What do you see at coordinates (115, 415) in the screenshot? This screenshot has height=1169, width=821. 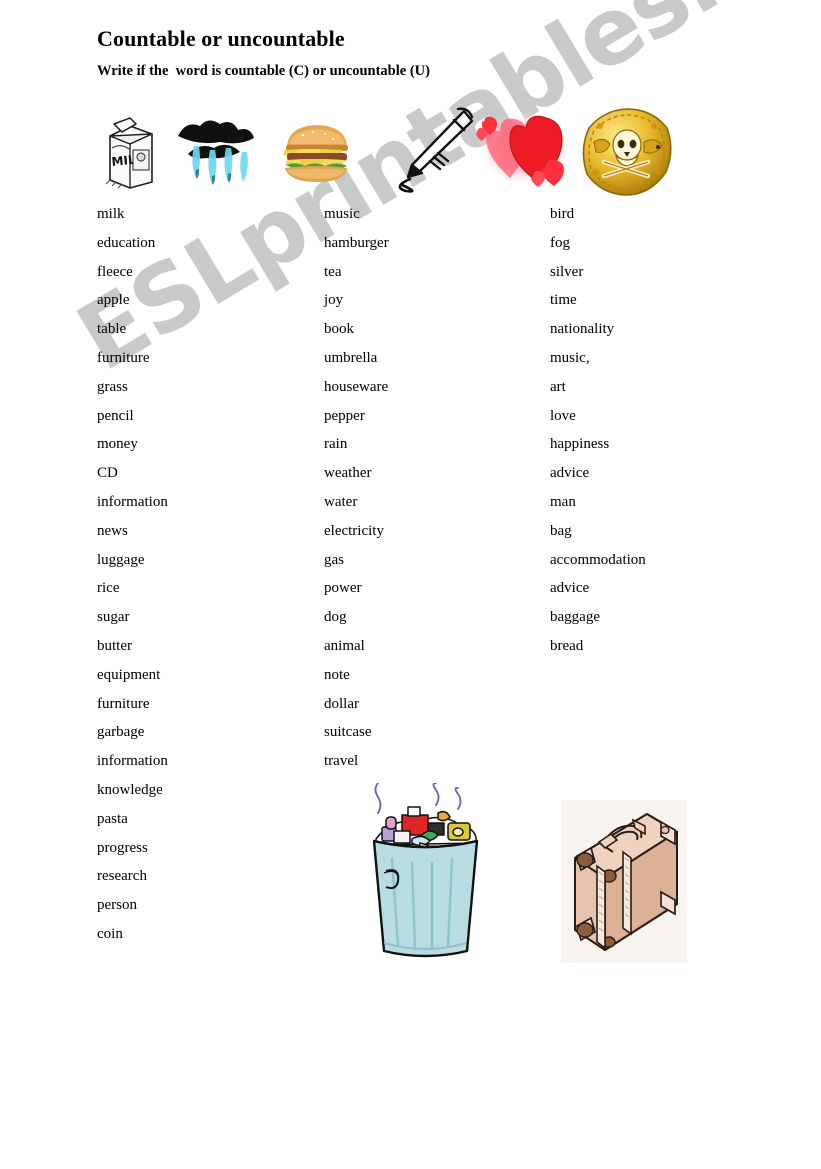 I see `word-item: pencil` at bounding box center [115, 415].